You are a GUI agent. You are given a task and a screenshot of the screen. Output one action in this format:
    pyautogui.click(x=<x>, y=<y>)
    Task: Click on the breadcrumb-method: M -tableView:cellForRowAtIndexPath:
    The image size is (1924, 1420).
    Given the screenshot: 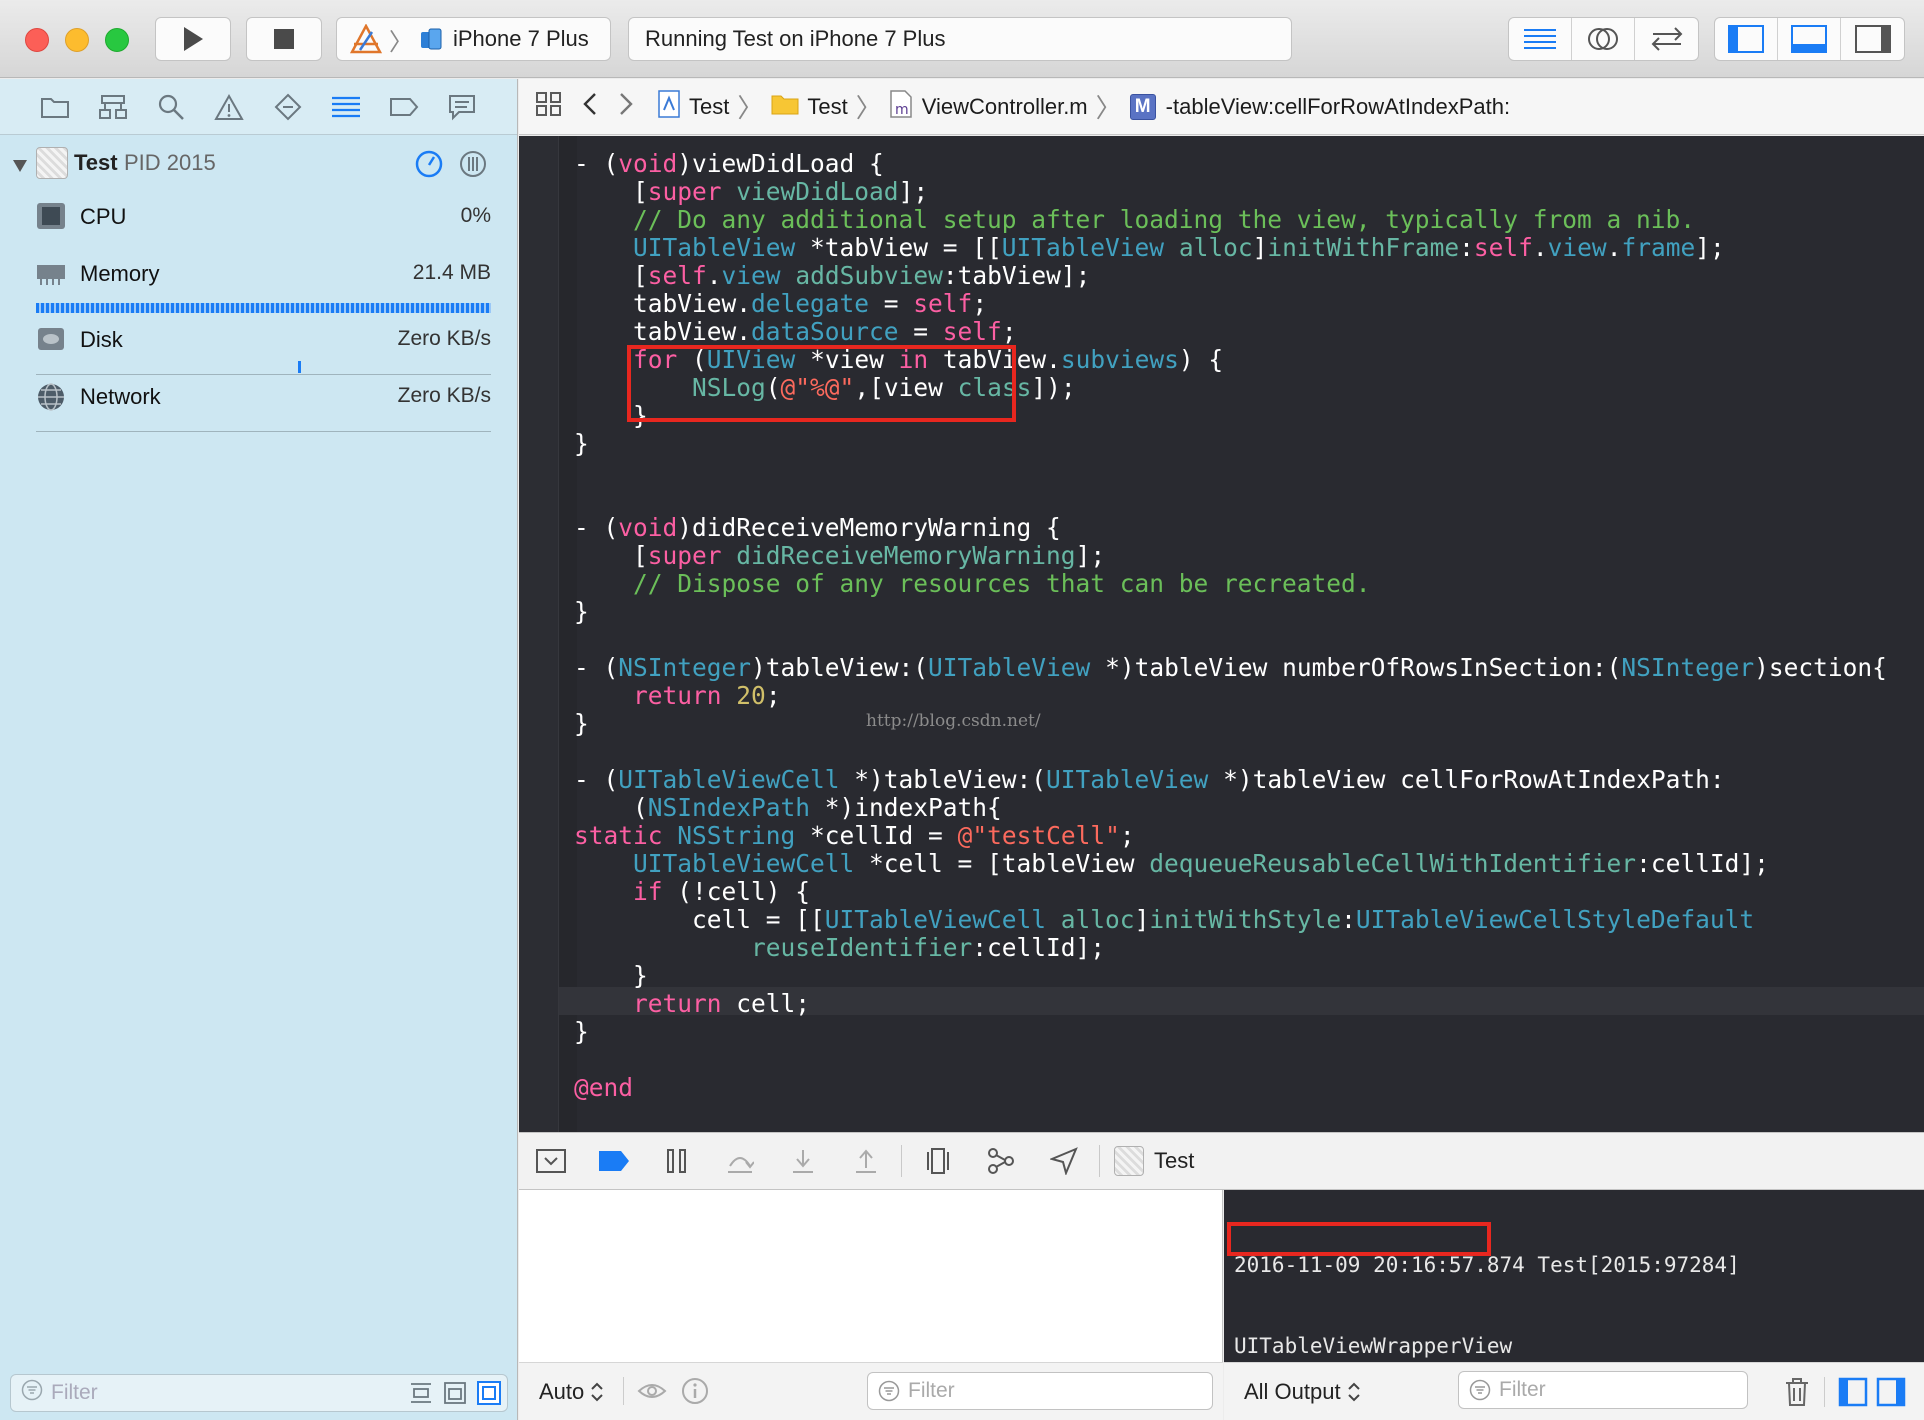 What is the action you would take?
    pyautogui.click(x=1319, y=106)
    